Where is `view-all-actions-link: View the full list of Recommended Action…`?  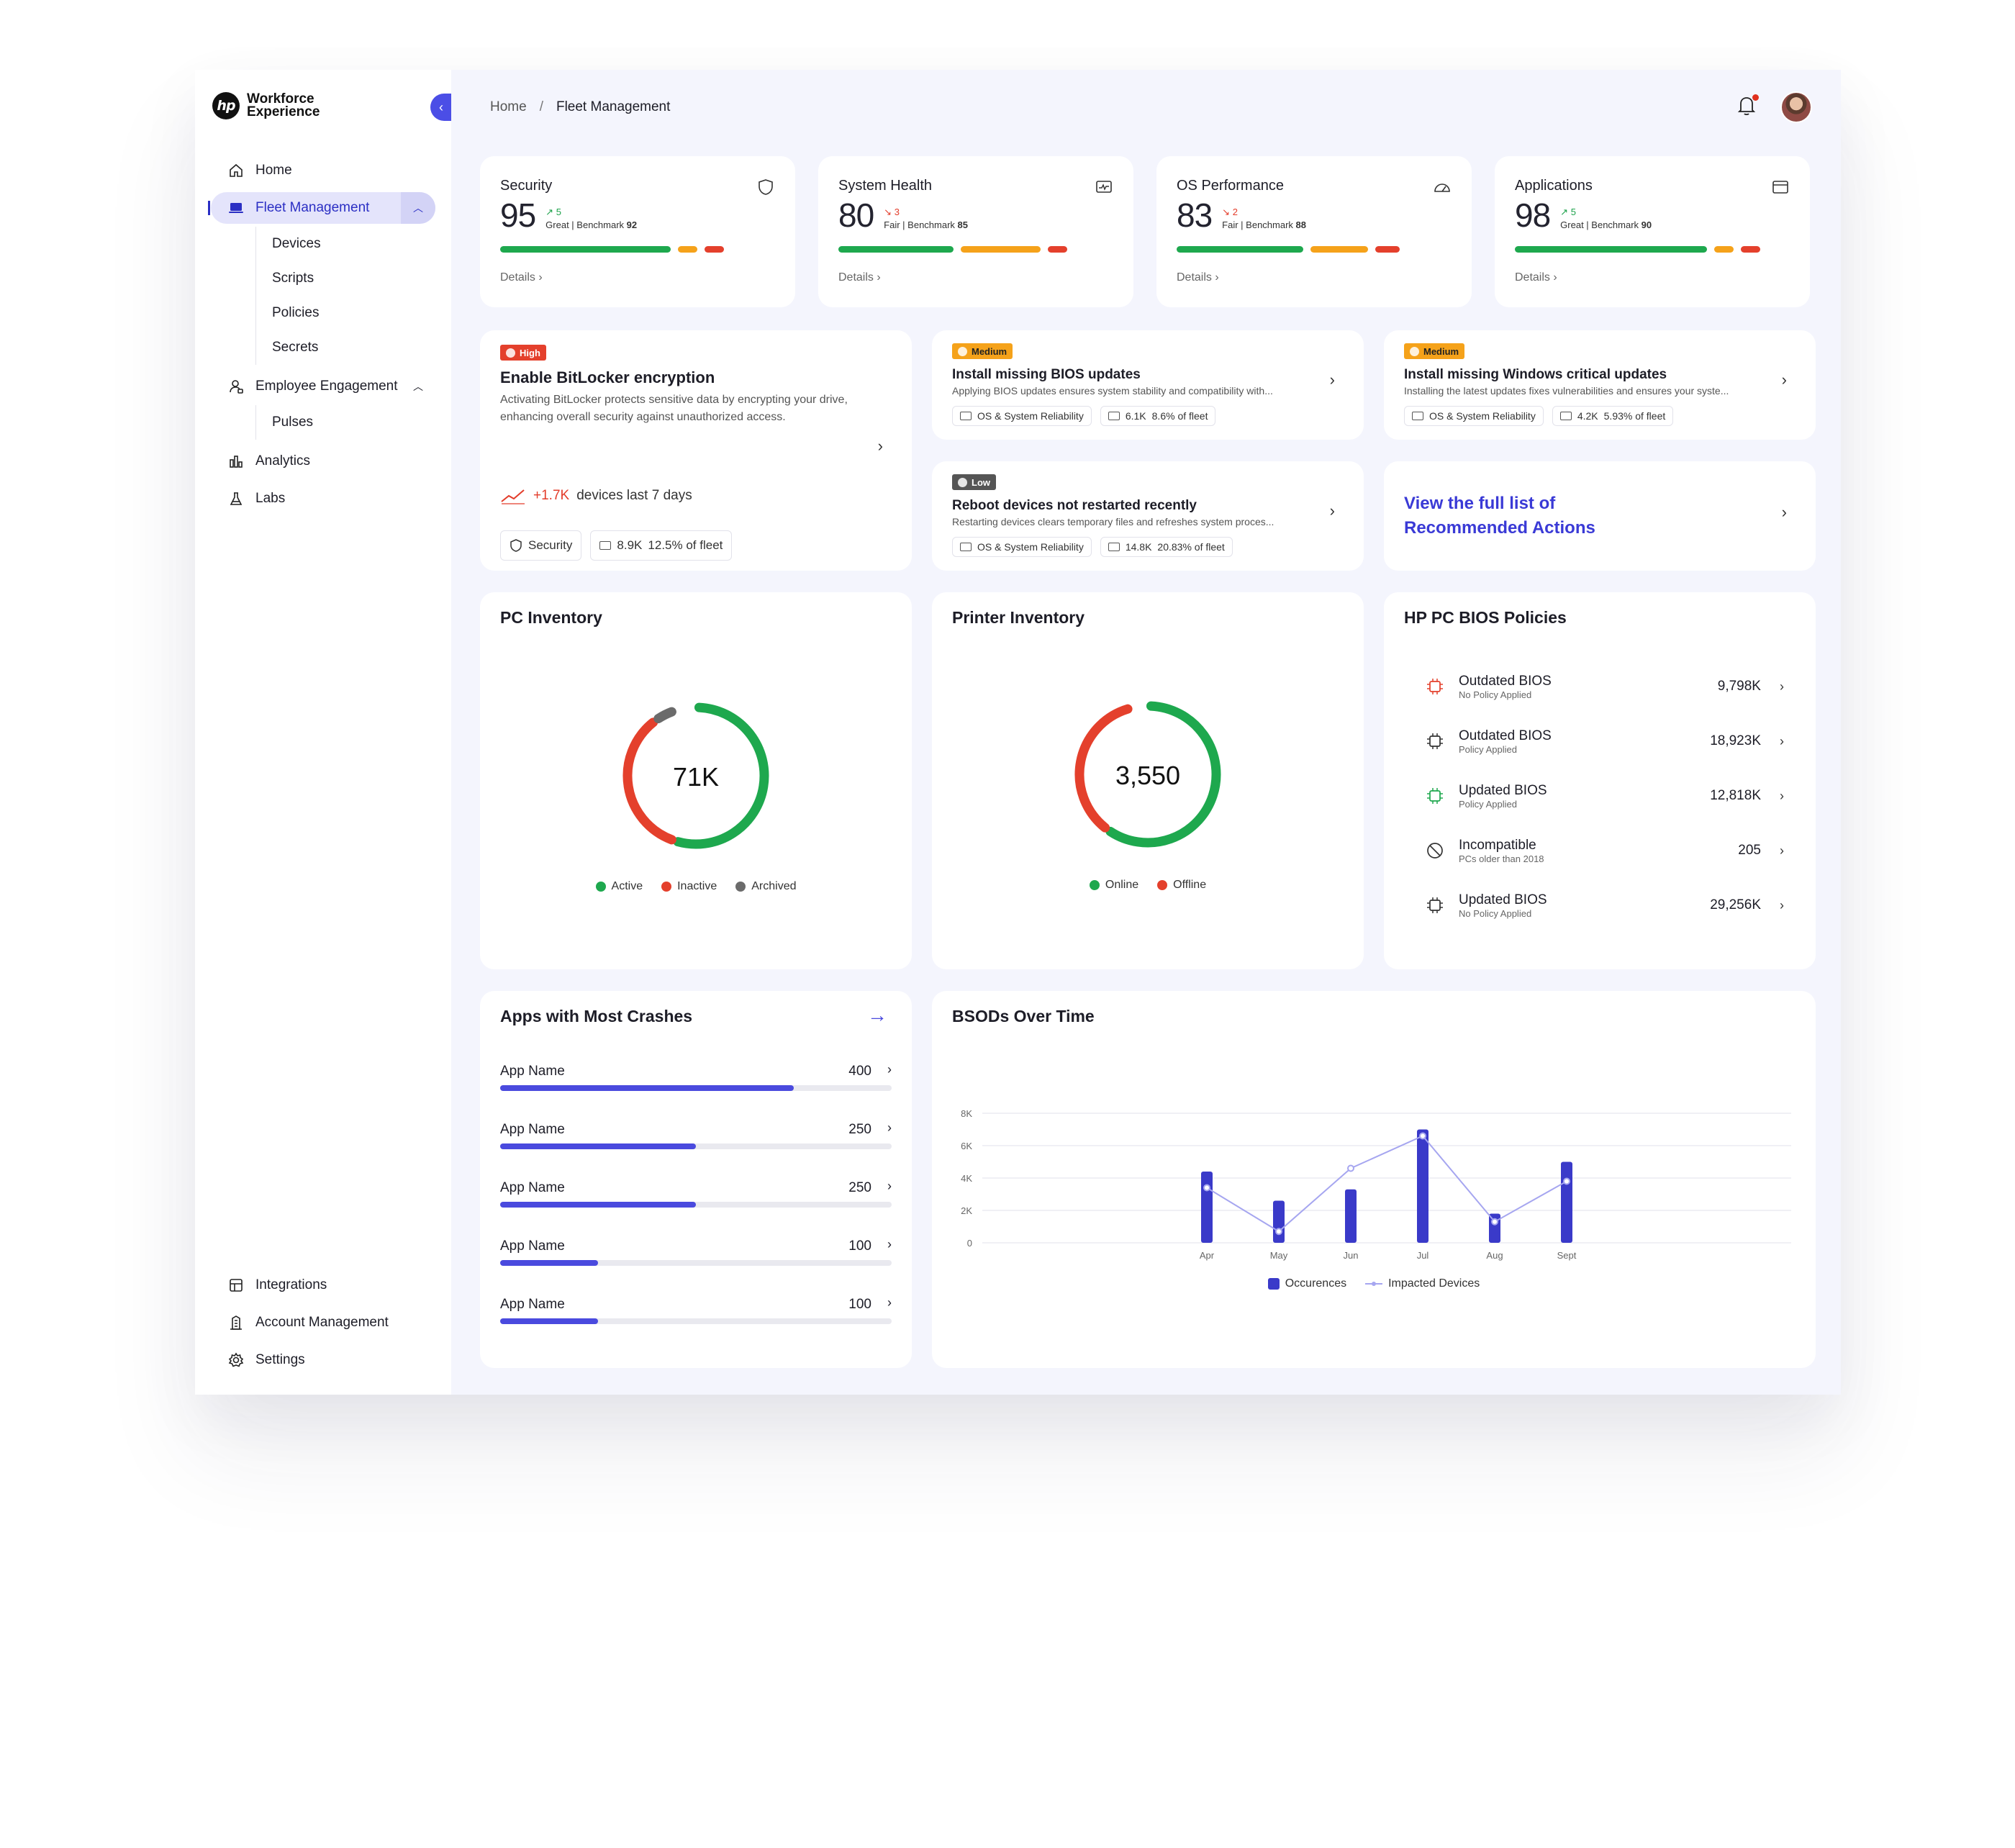
view-all-actions-link: View the full list of Recommended Action… is located at coordinates (1512, 516).